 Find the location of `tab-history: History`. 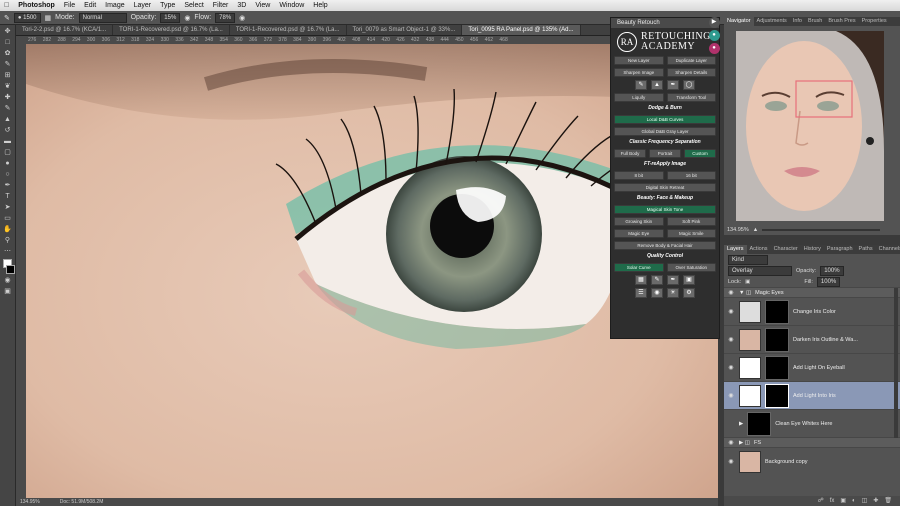

tab-history: History is located at coordinates (812, 249).